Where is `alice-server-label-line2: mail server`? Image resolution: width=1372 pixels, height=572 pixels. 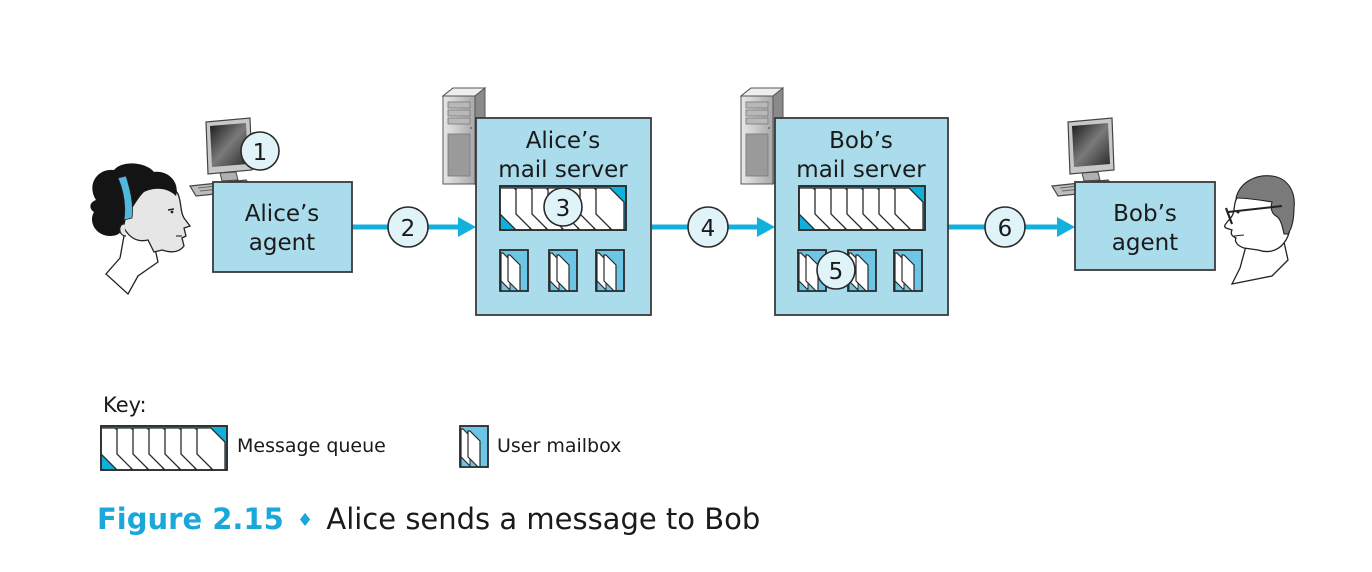
alice-server-label-line2: mail server is located at coordinates (563, 170).